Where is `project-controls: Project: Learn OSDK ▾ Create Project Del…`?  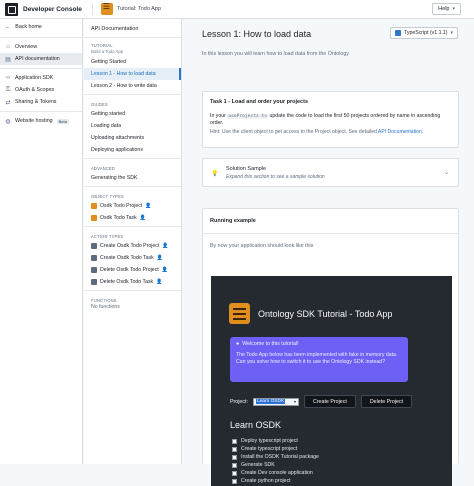 project-controls: Project: Learn OSDK ▾ Create Project Del… is located at coordinates (321, 401).